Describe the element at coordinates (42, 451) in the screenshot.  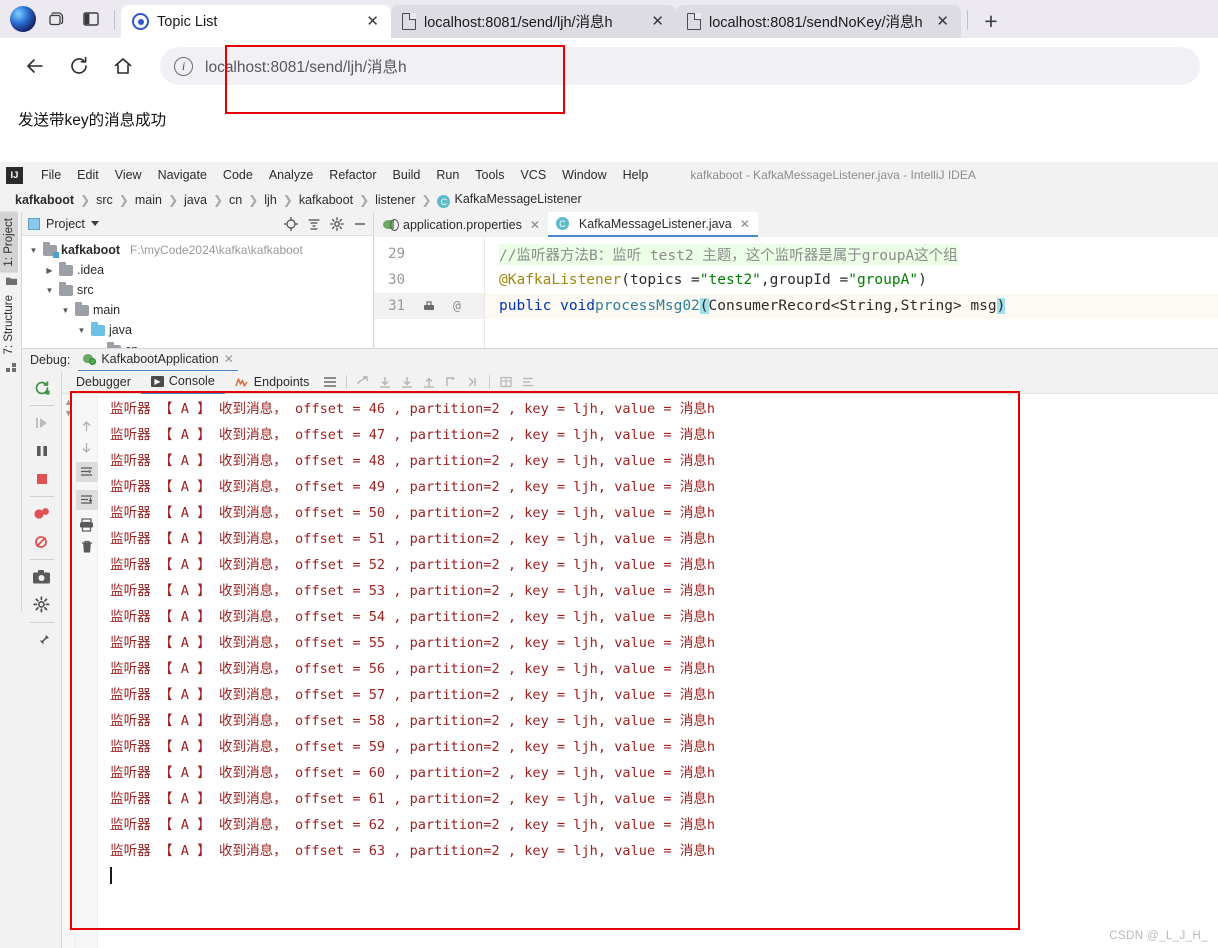
I see `pause-icon` at that location.